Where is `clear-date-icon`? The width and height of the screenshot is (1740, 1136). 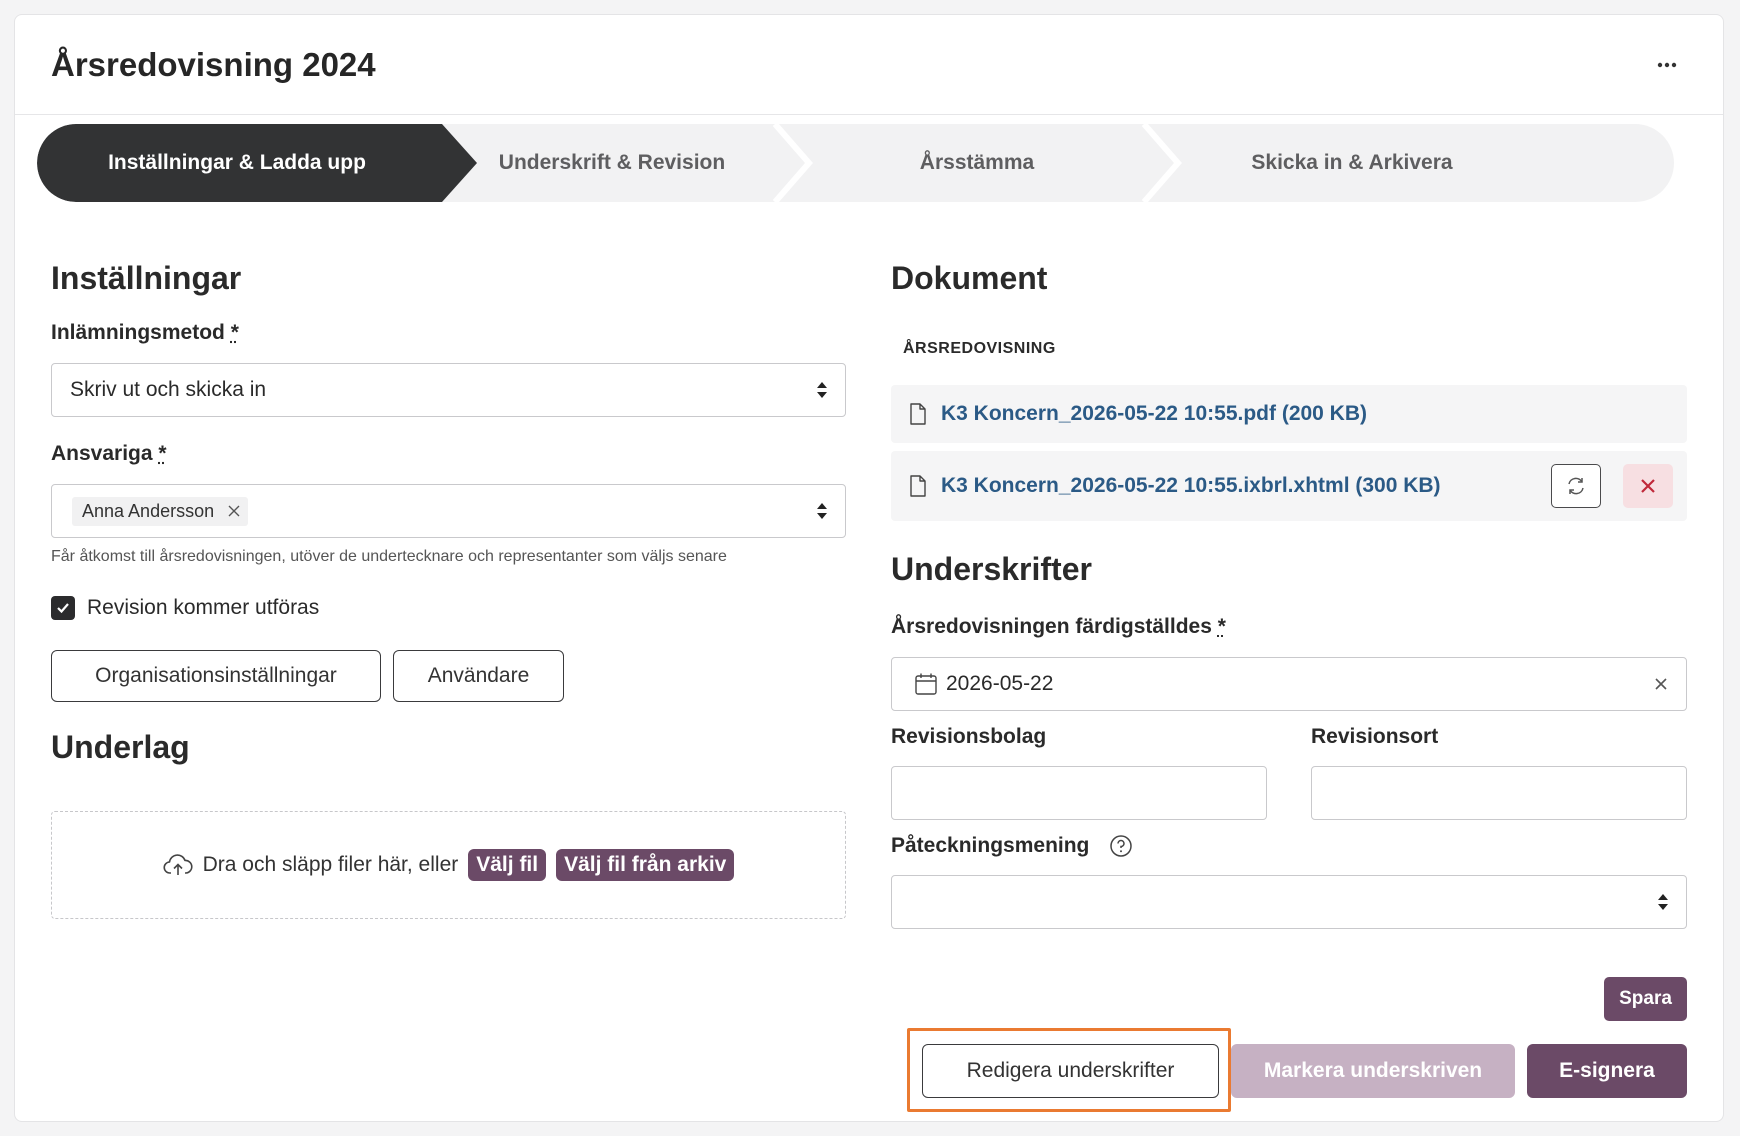 clear-date-icon is located at coordinates (1661, 684).